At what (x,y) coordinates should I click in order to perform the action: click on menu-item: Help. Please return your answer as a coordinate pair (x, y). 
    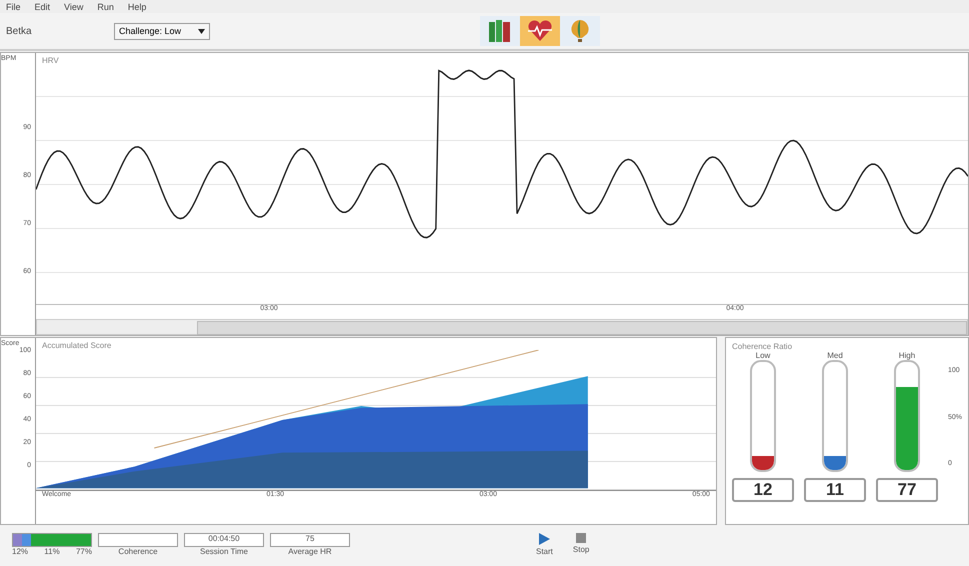
    Looking at the image, I should click on (137, 7).